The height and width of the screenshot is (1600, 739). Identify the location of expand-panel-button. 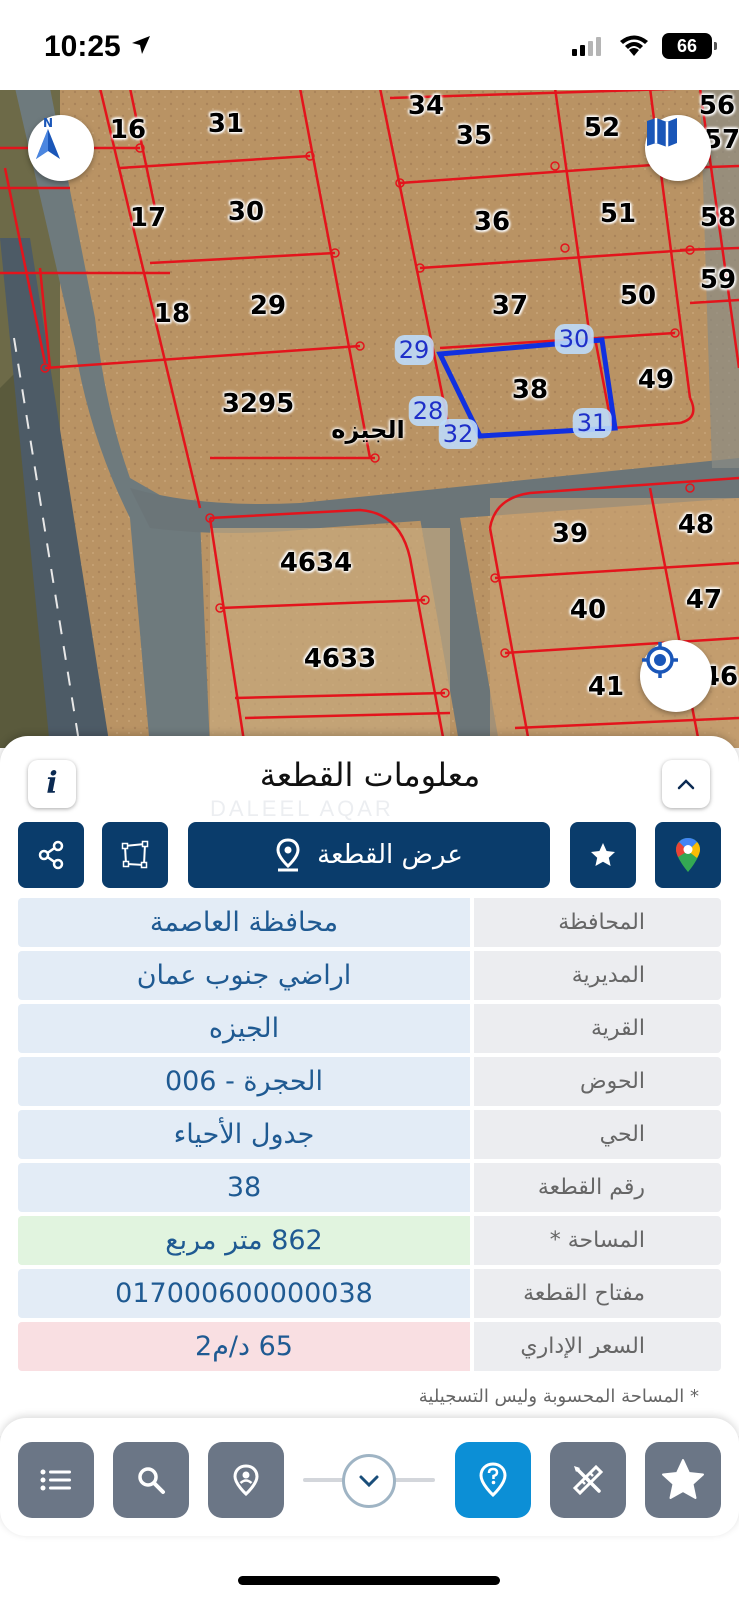
(369, 1481).